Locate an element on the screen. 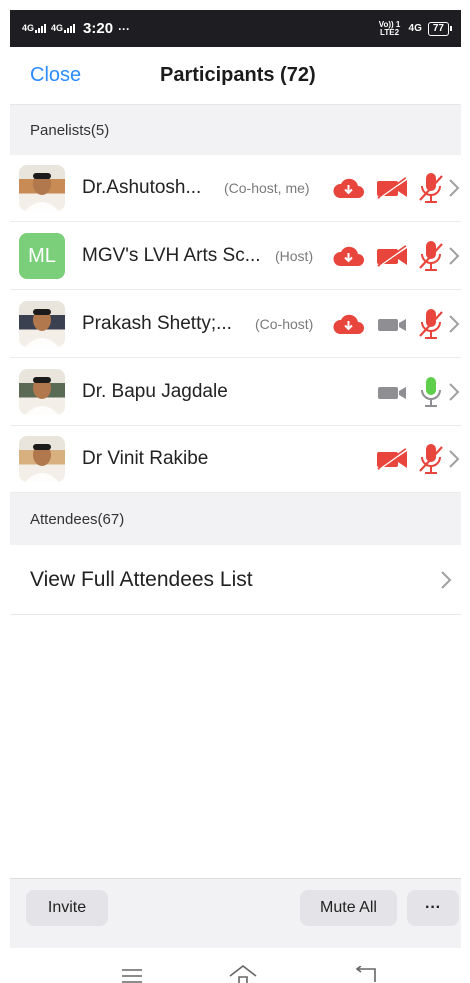 The width and height of the screenshot is (470, 983). signal-2-icon: 4G is located at coordinates (63, 28).